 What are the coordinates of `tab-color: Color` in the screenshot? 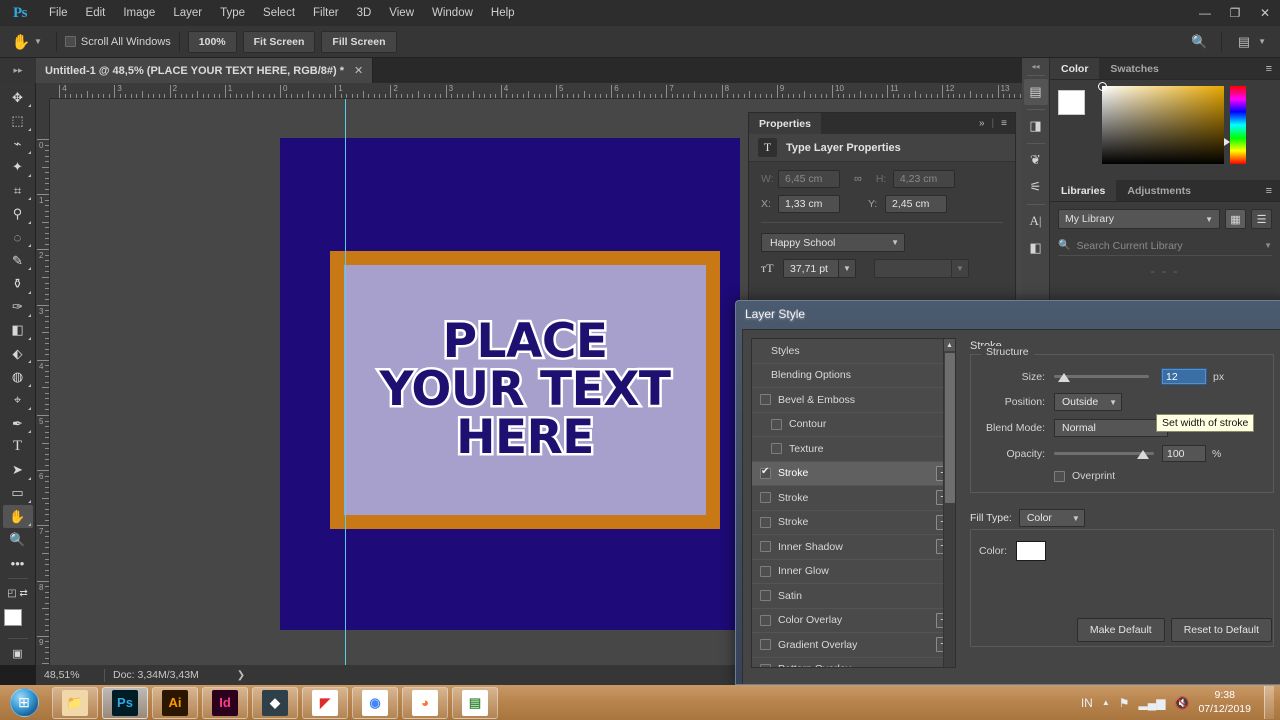 It's located at (1075, 68).